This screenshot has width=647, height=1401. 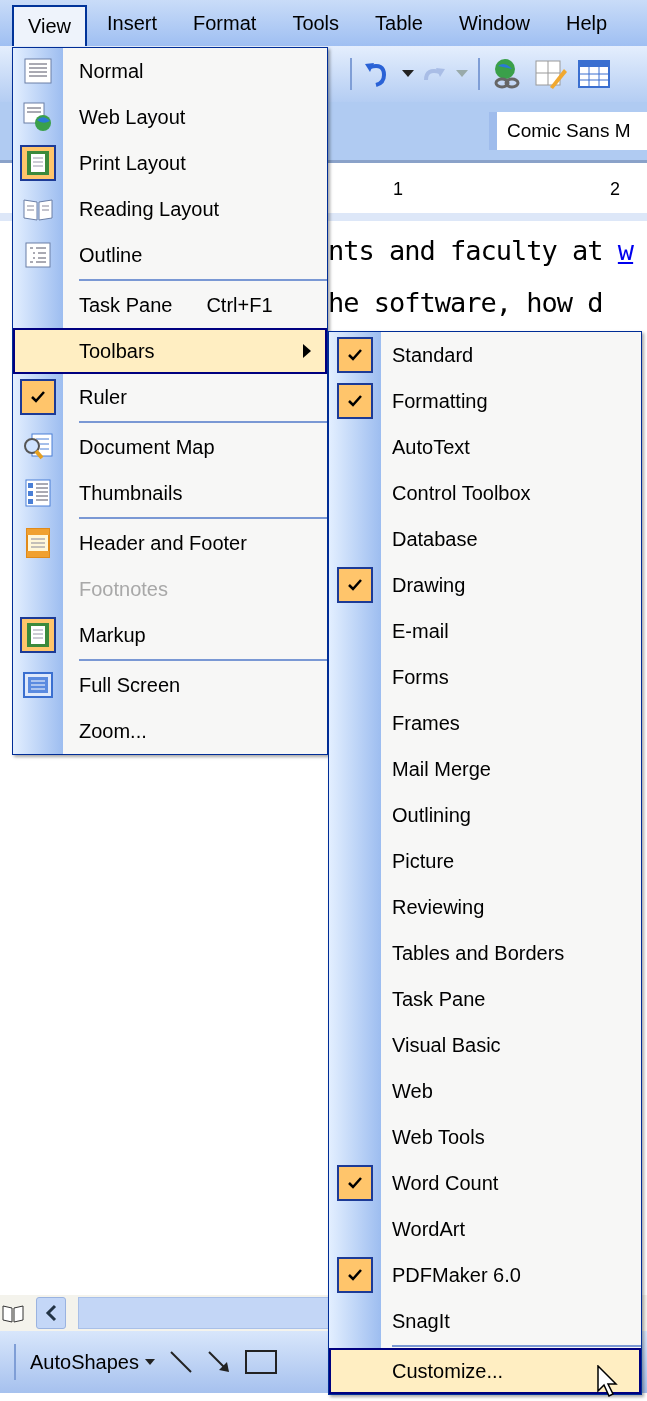 What do you see at coordinates (170, 255) in the screenshot?
I see `menu-item: Outline` at bounding box center [170, 255].